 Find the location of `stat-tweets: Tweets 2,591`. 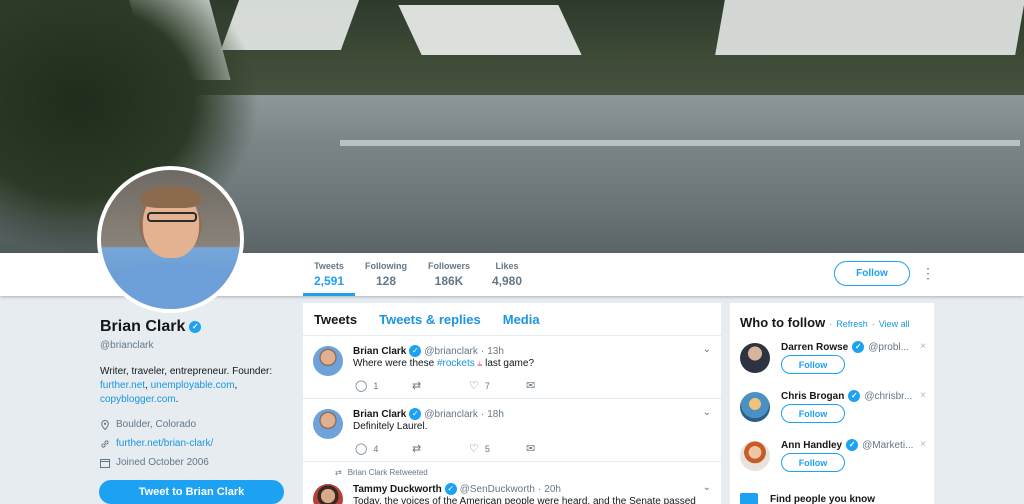

stat-tweets: Tweets 2,591 is located at coordinates (329, 278).